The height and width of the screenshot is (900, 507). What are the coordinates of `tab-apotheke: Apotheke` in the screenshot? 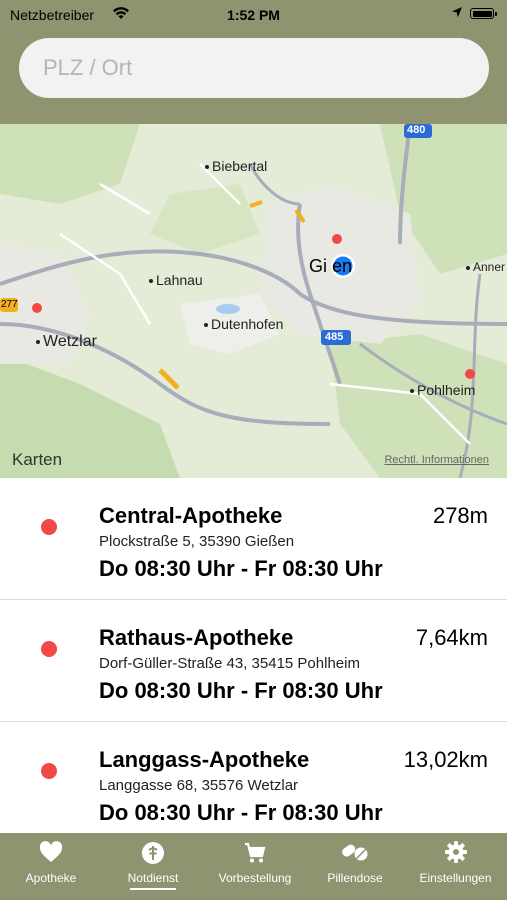 It's located at (51, 866).